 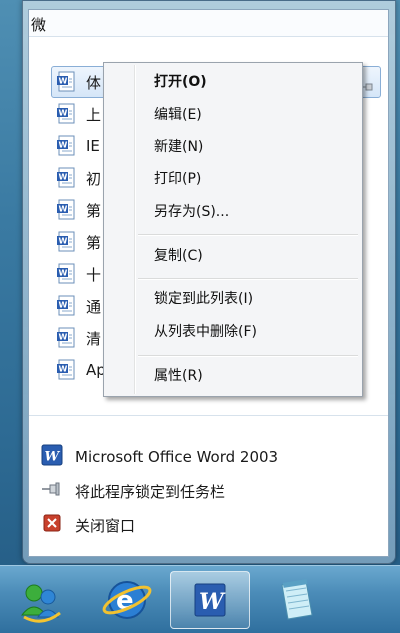 I want to click on word-app-icon: W, so click(x=52, y=457).